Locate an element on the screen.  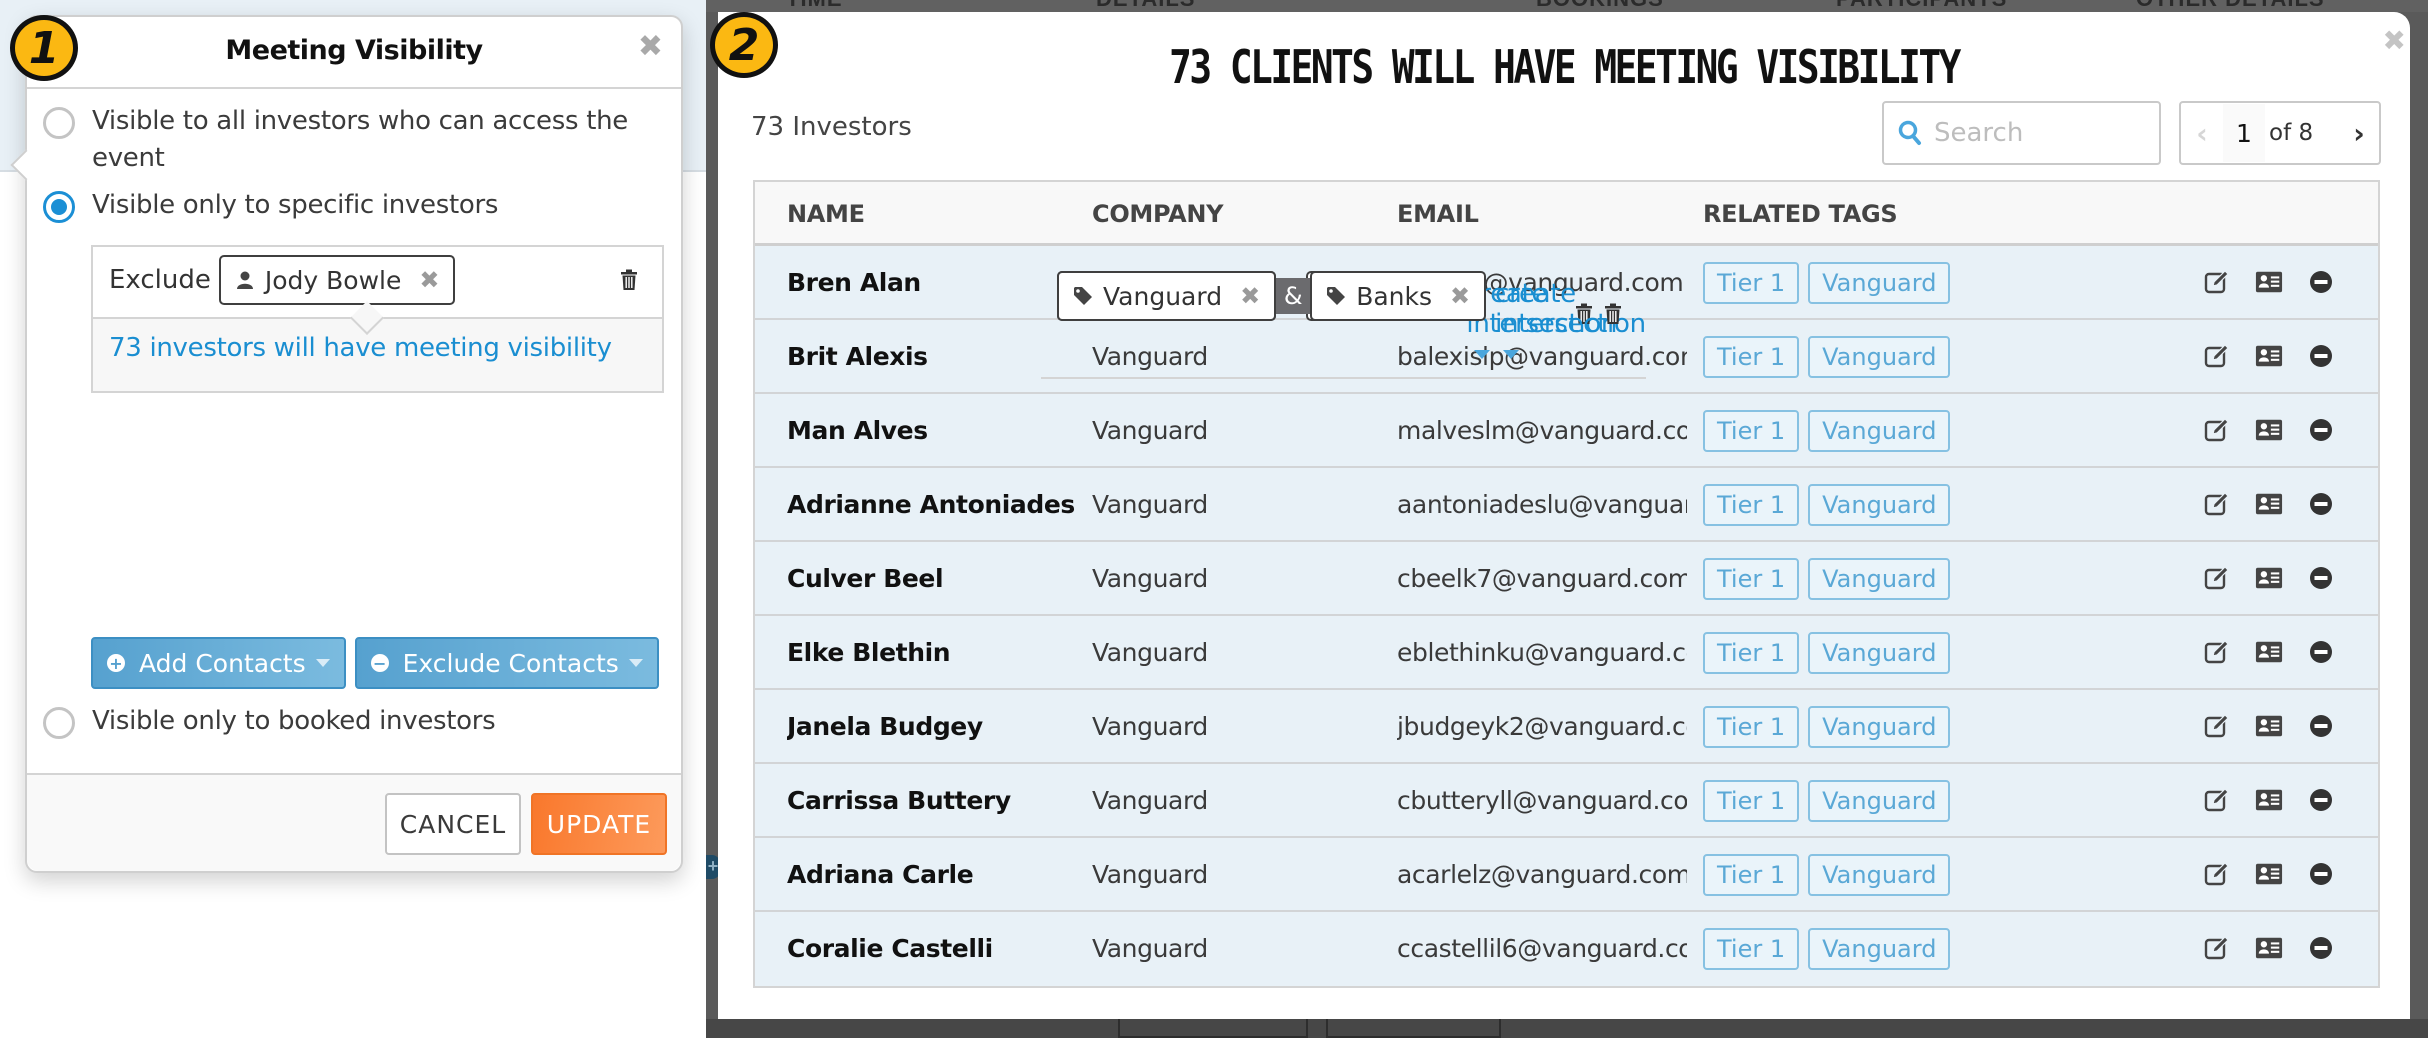
investor-email: cbeelk7@vanguard.com is located at coordinates (1542, 578).